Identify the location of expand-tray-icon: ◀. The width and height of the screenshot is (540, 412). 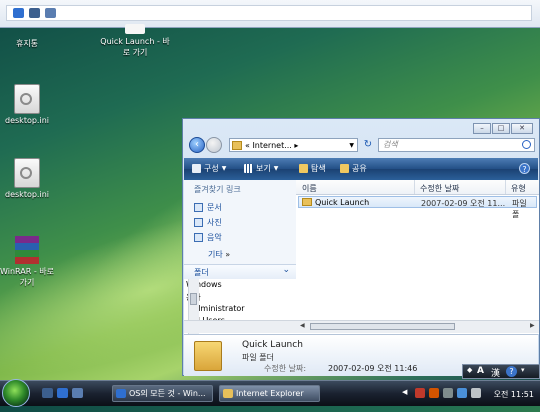
(404, 392).